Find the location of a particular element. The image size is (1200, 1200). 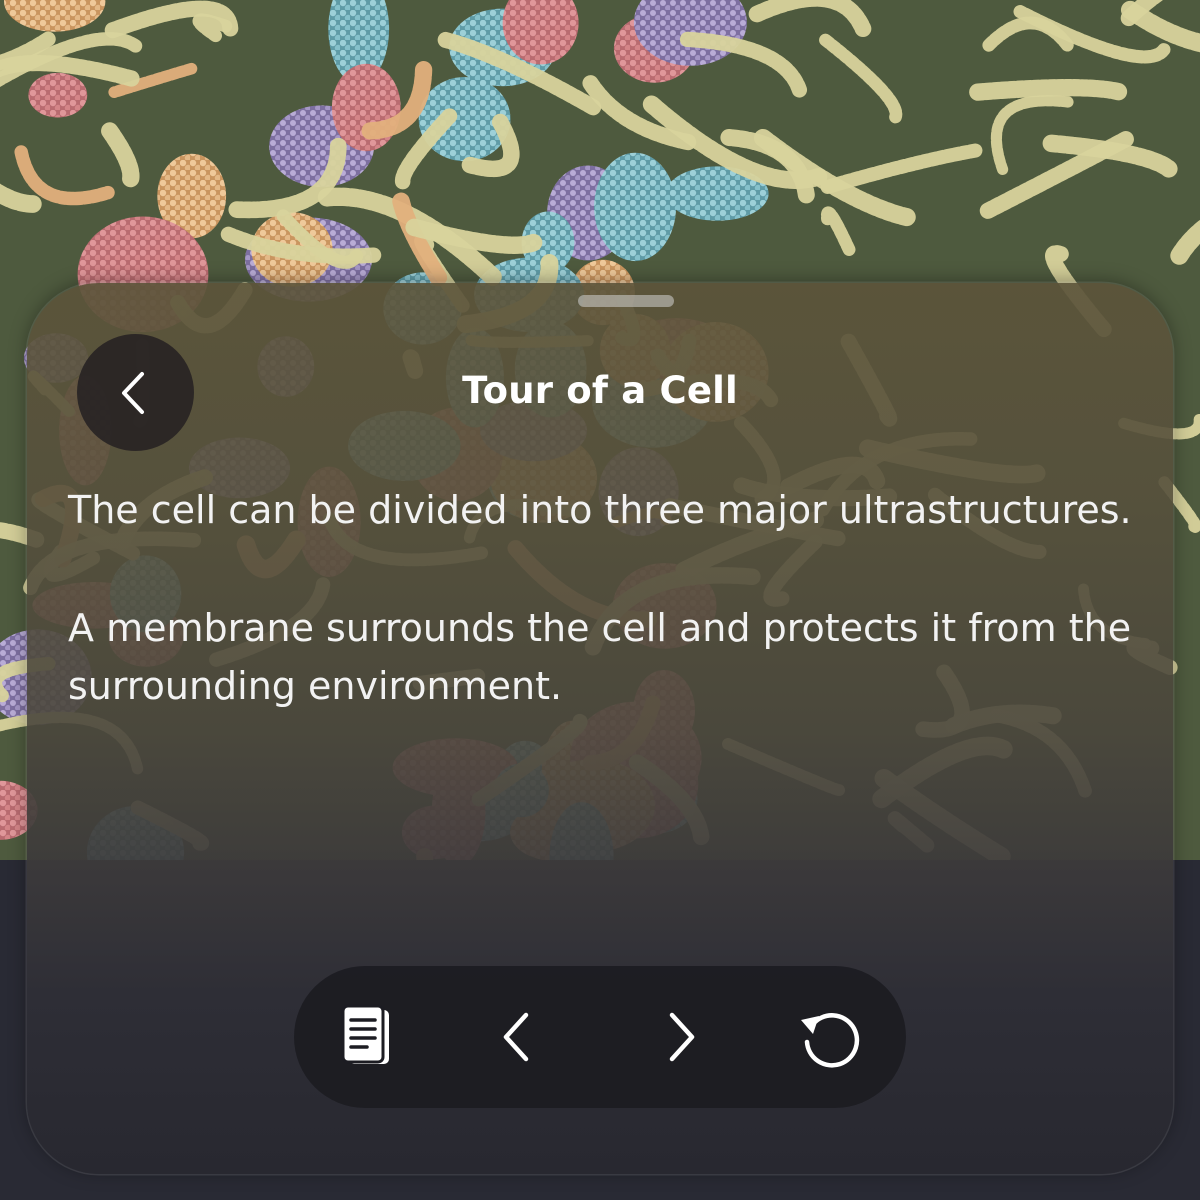

previous-button is located at coordinates (518, 1037).